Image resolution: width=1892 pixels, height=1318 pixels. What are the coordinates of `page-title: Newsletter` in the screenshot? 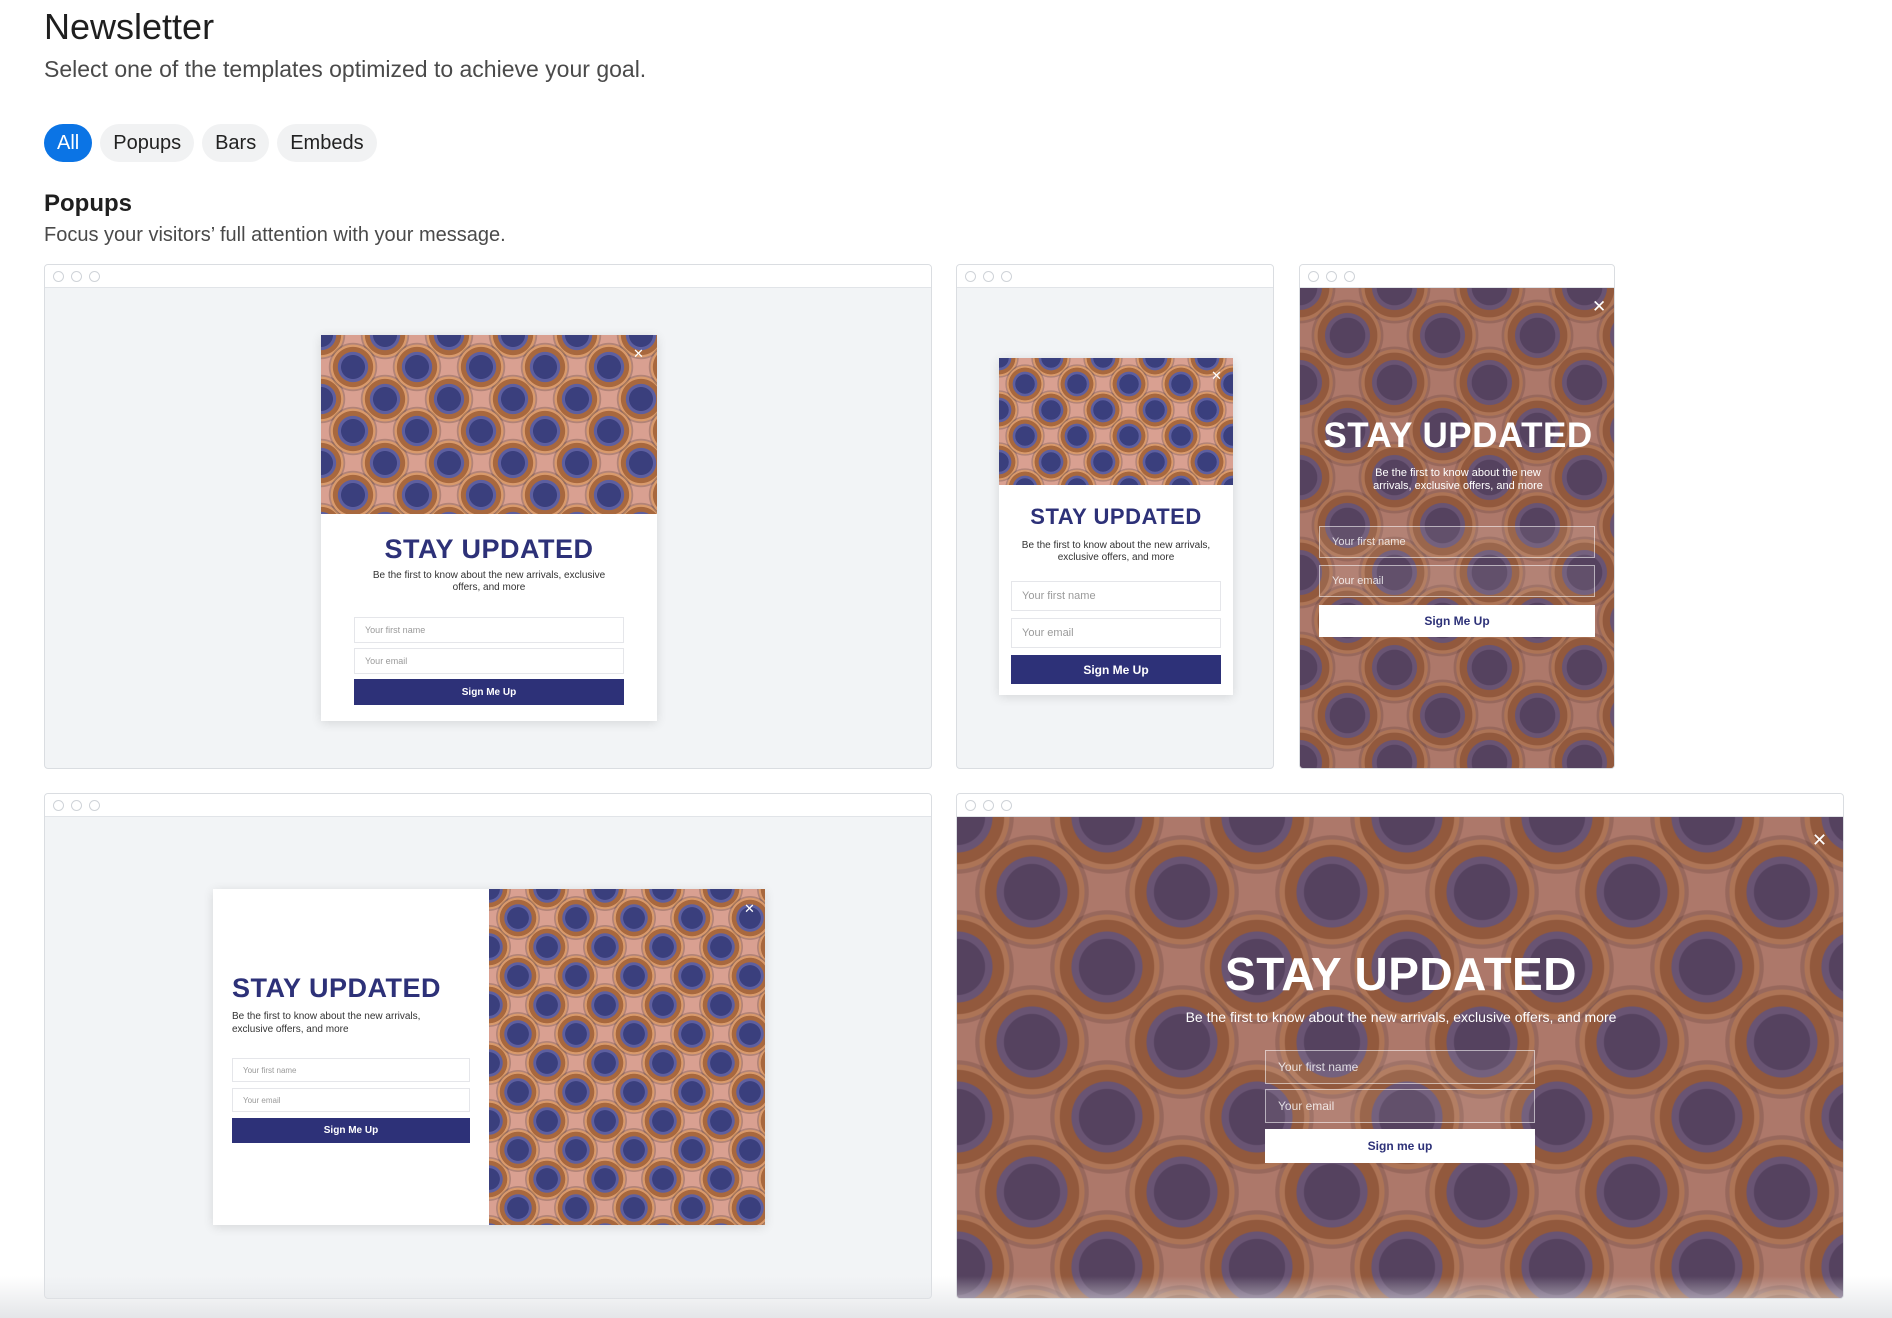 It's located at (129, 26).